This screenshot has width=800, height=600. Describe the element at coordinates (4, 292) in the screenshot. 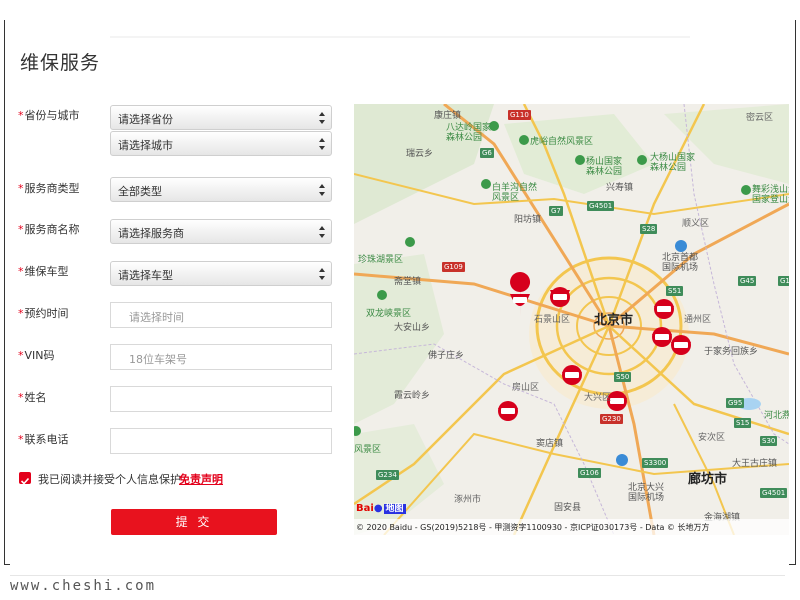

I see `frame-left-line` at that location.